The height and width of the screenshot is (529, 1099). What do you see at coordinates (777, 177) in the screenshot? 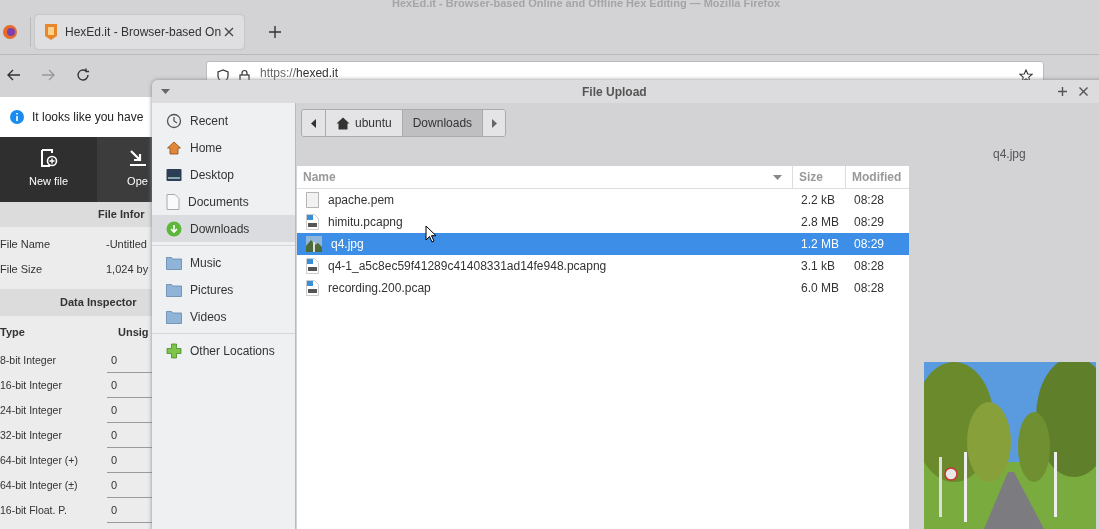
I see `sort-icon` at bounding box center [777, 177].